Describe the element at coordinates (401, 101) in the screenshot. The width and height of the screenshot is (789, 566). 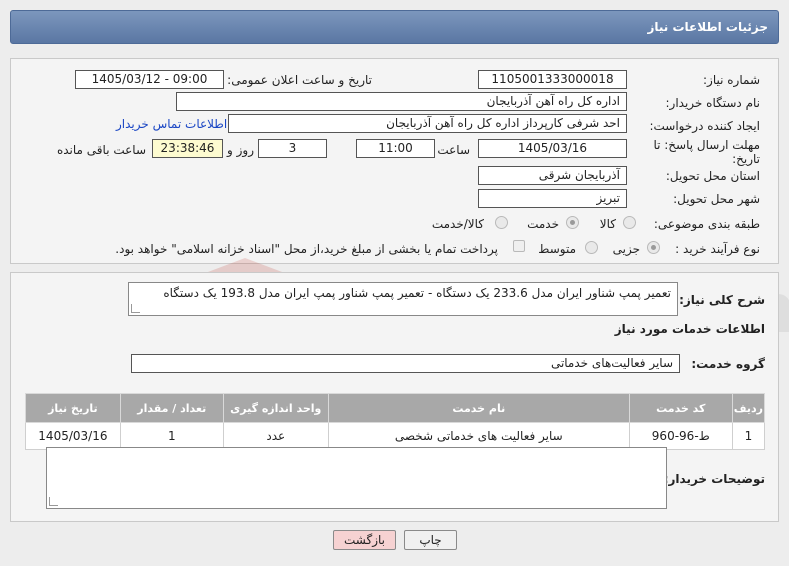
I see `buyer-org-field: اداره کل راه آهن آذربایجان` at that location.